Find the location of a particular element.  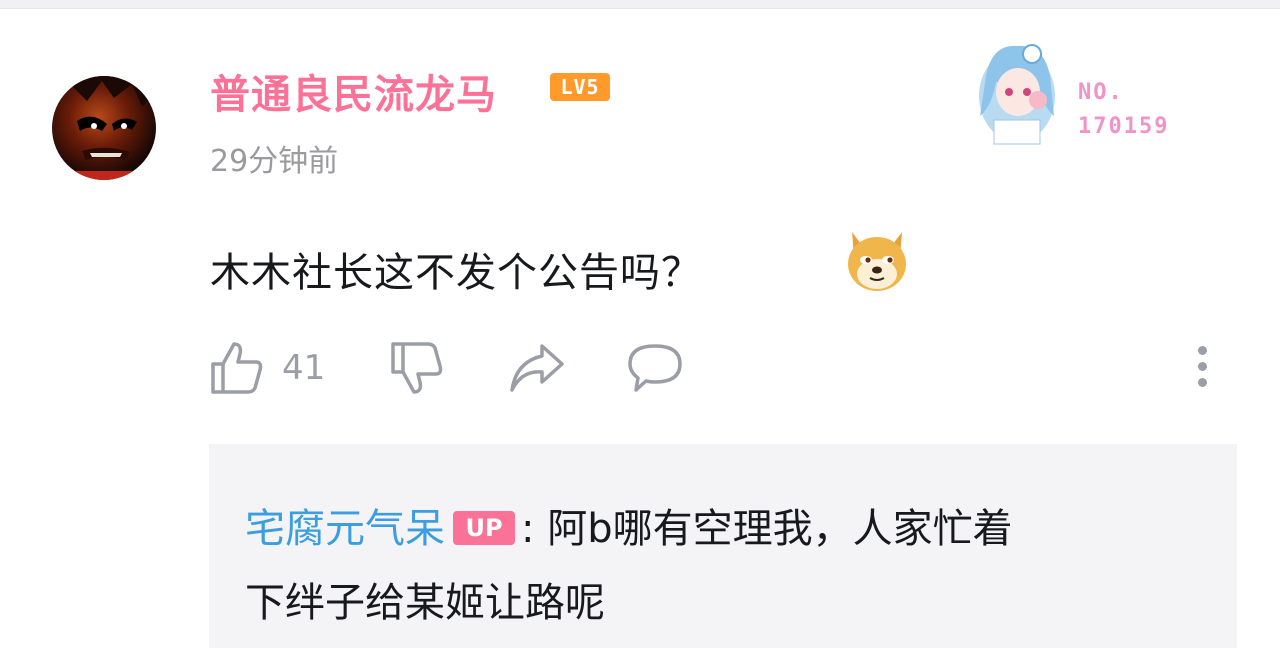

like-count: 41 is located at coordinates (304, 368).